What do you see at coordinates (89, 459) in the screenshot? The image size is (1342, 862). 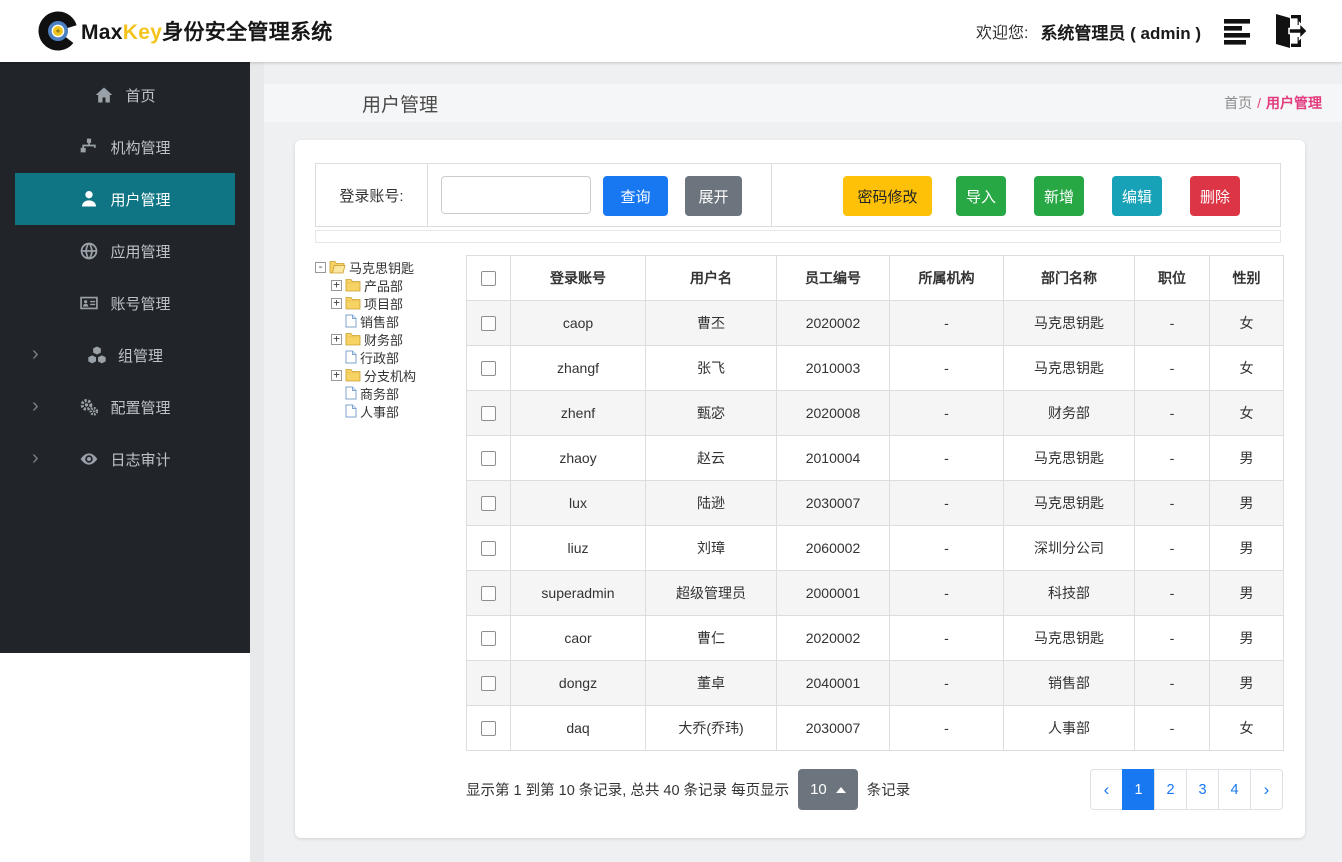 I see `eye-icon` at bounding box center [89, 459].